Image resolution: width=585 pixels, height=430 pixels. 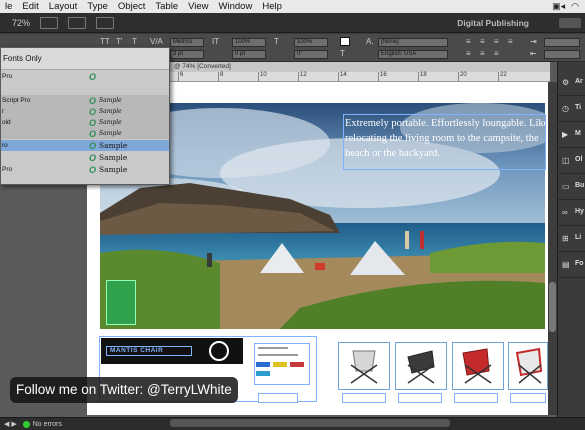 I want to click on chair-red-white-image, so click(x=529, y=365).